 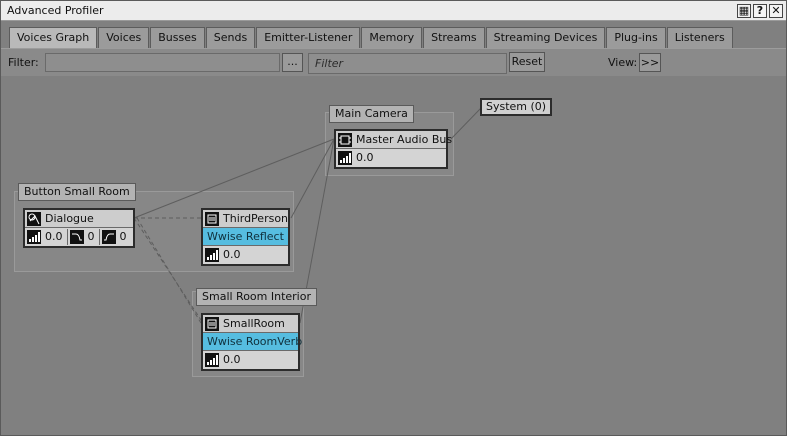 I want to click on node-name: Master Audio Bus, so click(x=404, y=139).